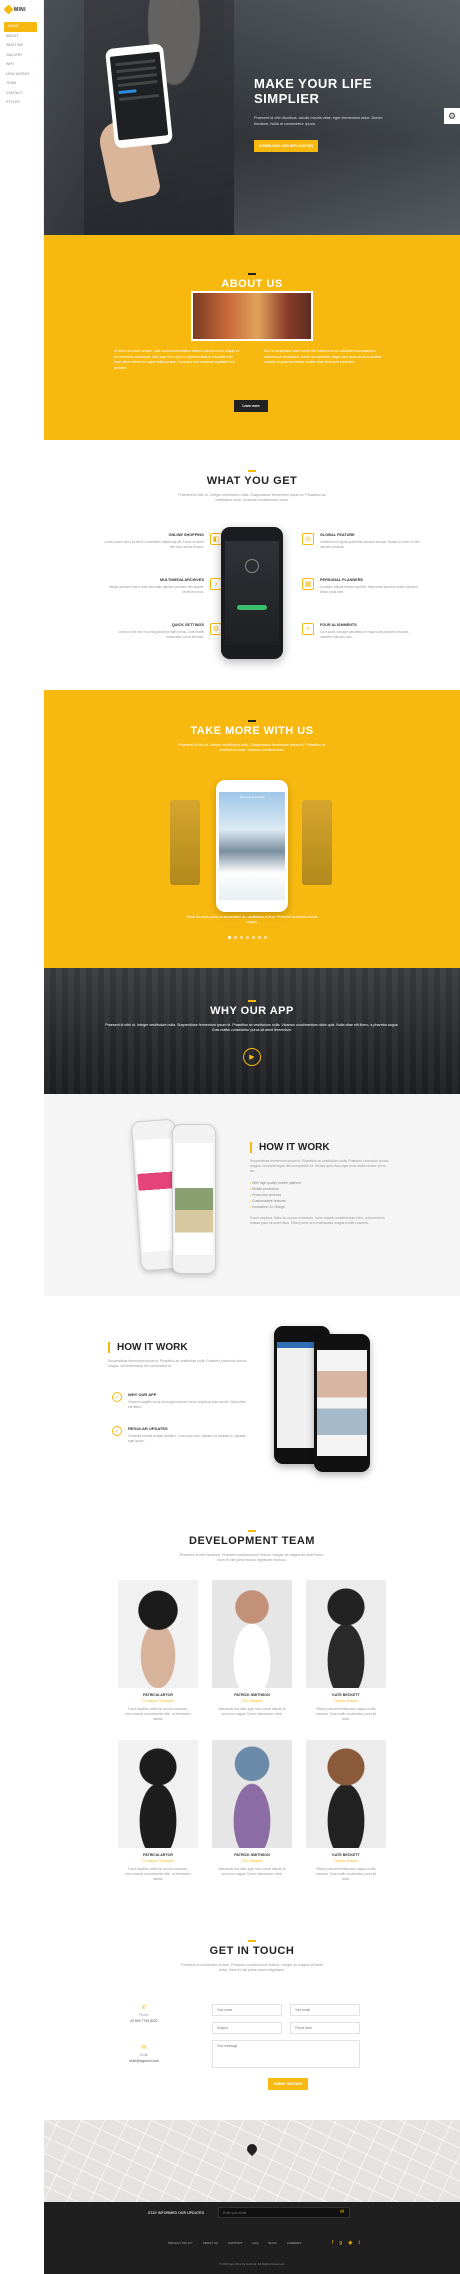 The width and height of the screenshot is (460, 2274). I want to click on instagram-icon: ◉, so click(350, 2243).